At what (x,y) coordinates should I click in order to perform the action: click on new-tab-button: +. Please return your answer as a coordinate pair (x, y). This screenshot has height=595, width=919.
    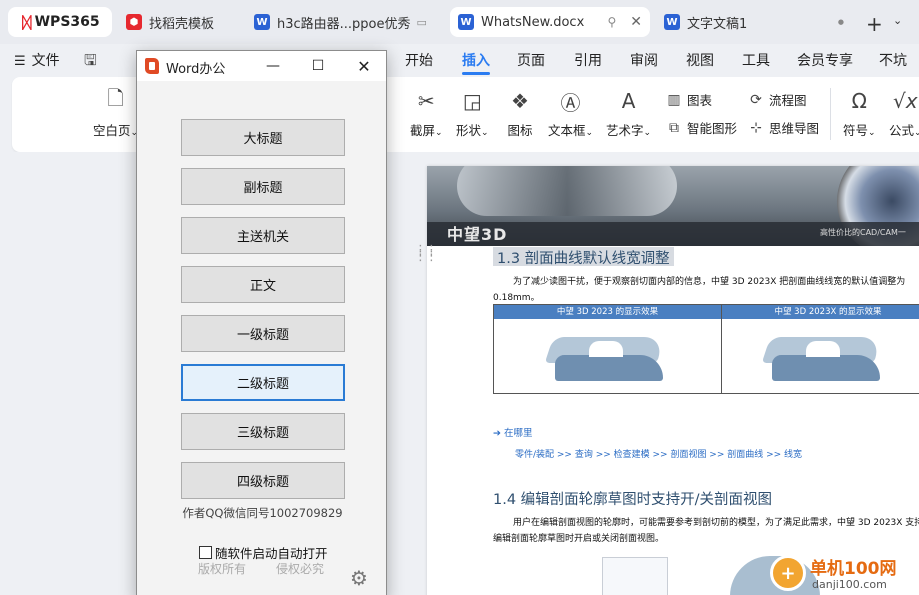
    Looking at the image, I should click on (874, 24).